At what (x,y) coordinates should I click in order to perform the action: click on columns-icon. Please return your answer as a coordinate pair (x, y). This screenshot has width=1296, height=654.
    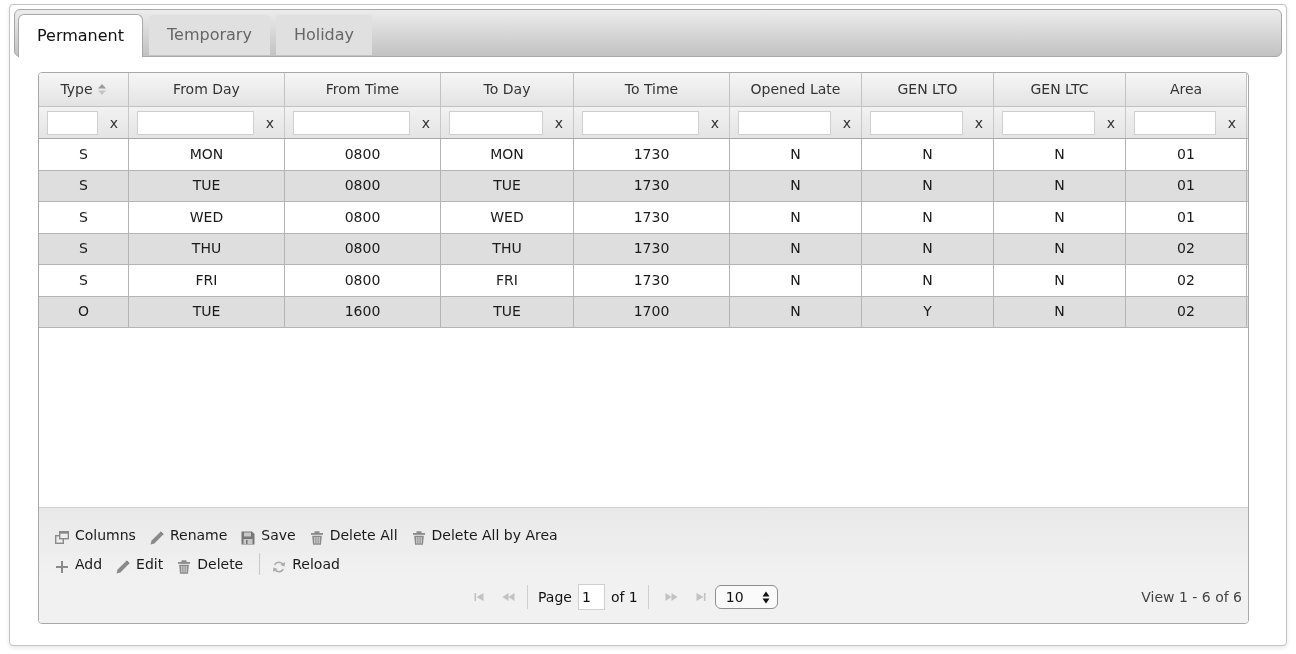
    Looking at the image, I should click on (62, 537).